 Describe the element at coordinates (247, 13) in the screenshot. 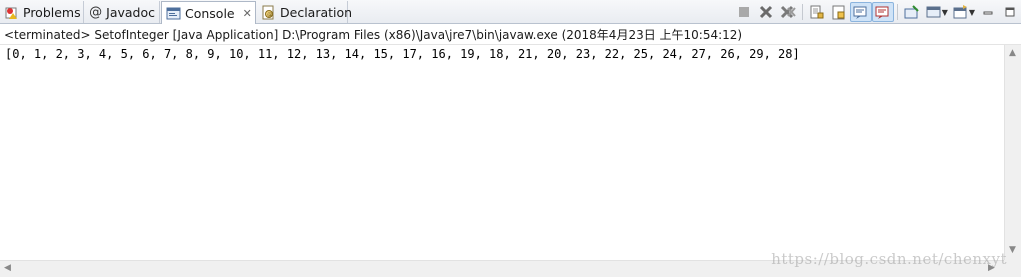

I see `close-icon: ✕` at that location.